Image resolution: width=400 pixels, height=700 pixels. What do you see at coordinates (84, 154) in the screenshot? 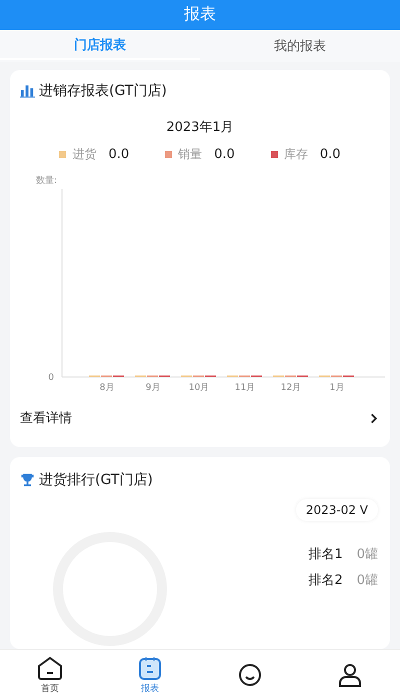
I see `legend-label: 进货` at bounding box center [84, 154].